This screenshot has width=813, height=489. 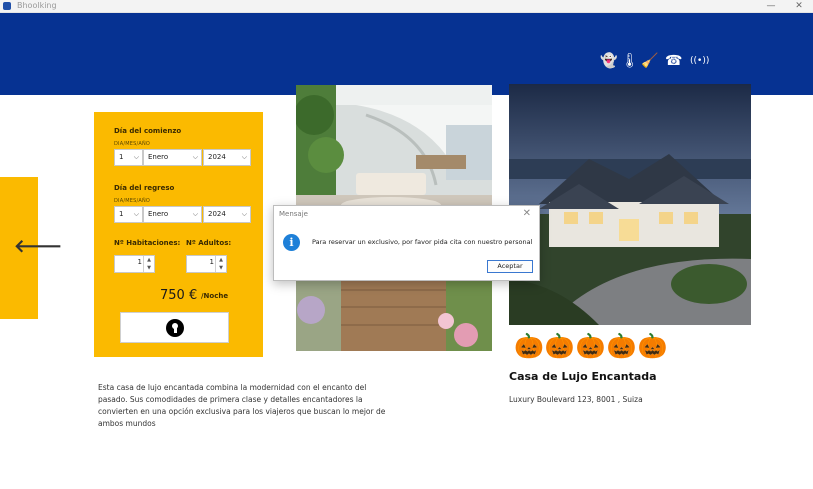 I want to click on thermometer-icon: 🌡, so click(x=630, y=61).